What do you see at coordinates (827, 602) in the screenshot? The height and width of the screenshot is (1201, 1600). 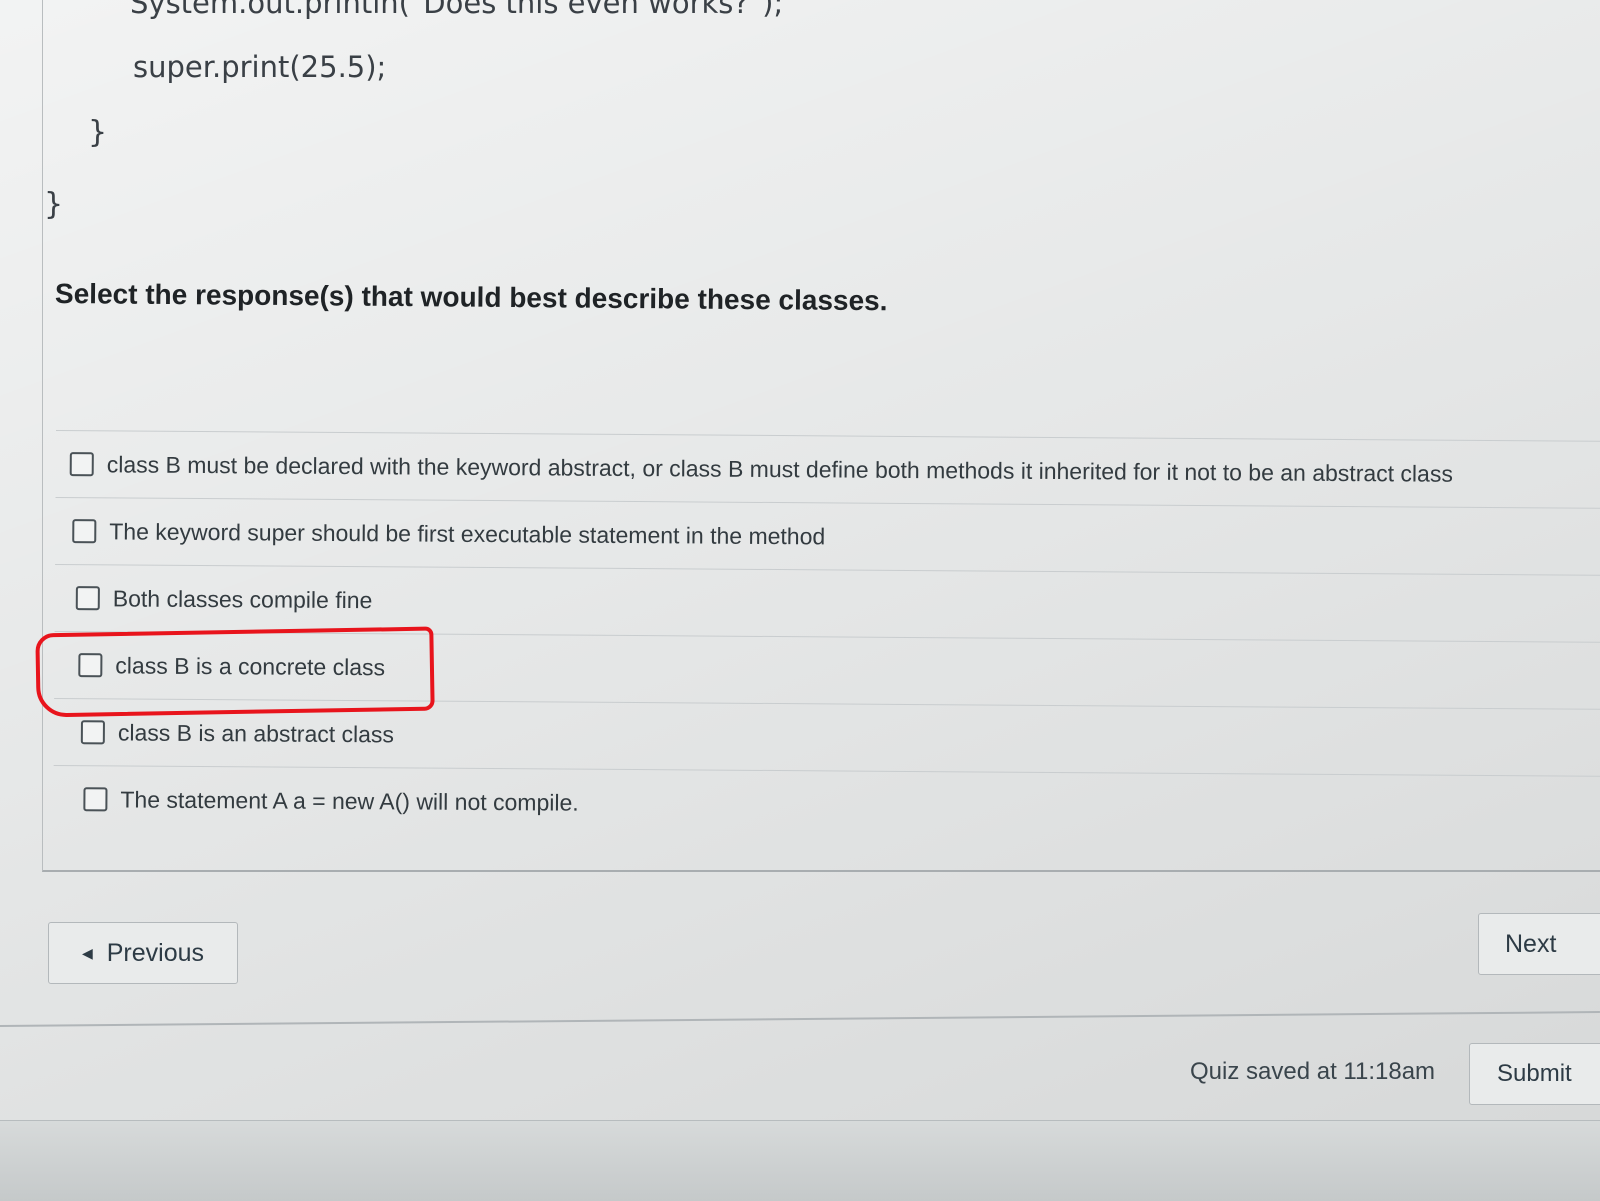 I see `answer-option: Both classes compile fine` at bounding box center [827, 602].